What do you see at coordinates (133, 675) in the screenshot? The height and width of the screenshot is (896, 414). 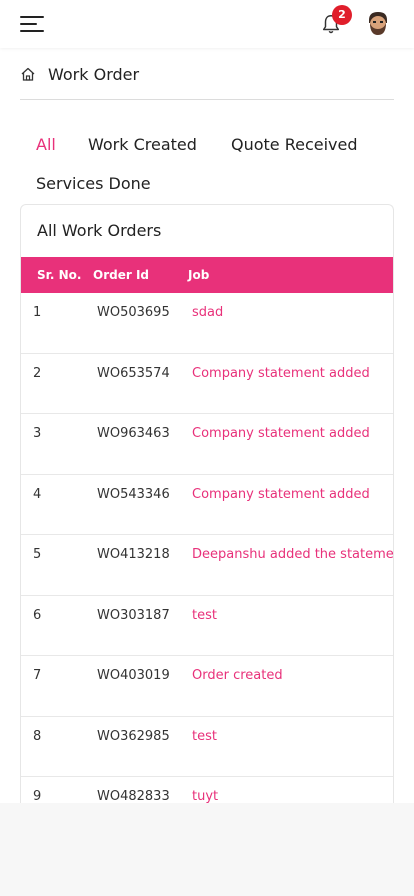 I see `cell-order-id: WO403019` at bounding box center [133, 675].